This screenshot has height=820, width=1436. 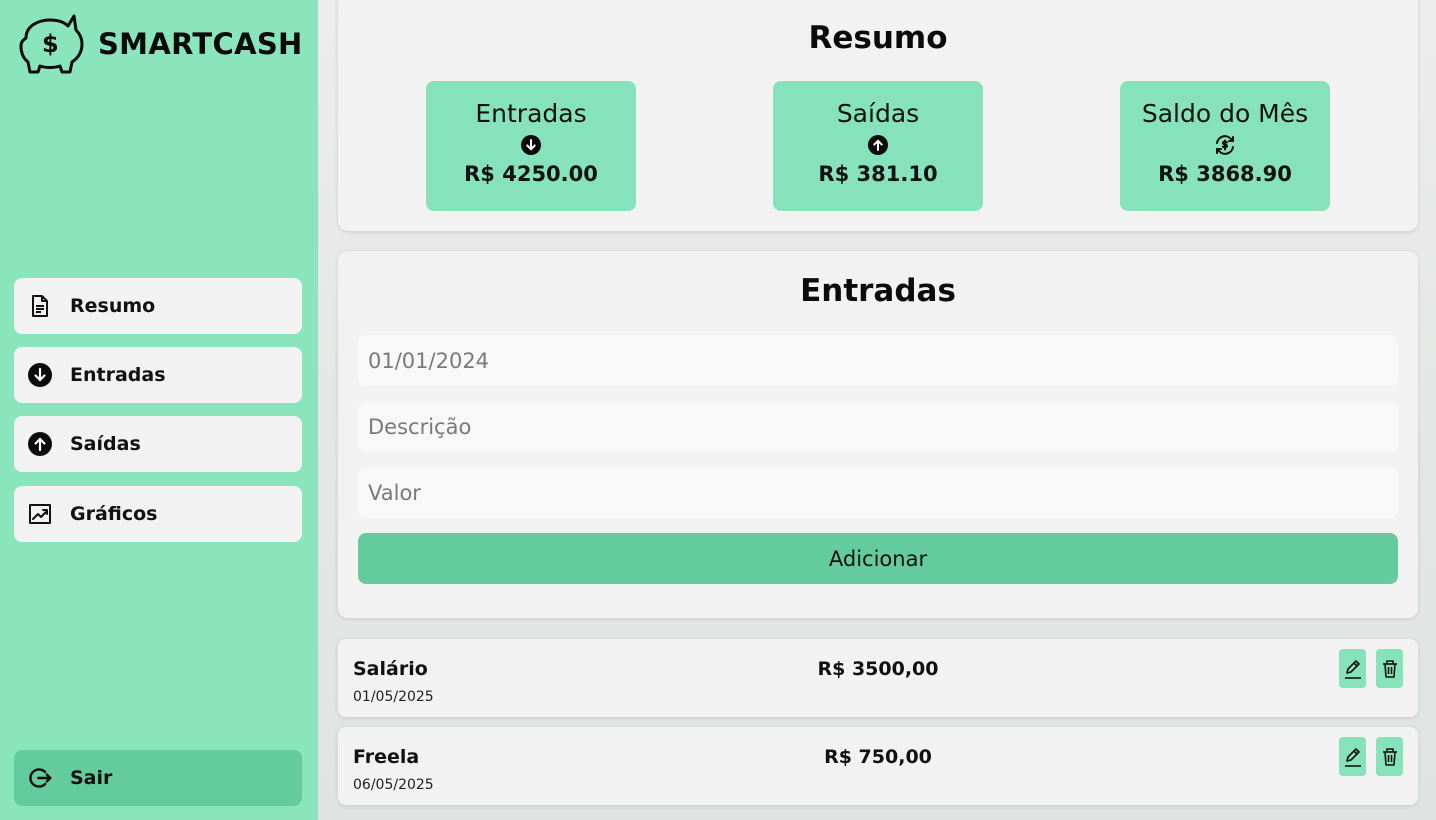 I want to click on description-input, so click(x=878, y=426).